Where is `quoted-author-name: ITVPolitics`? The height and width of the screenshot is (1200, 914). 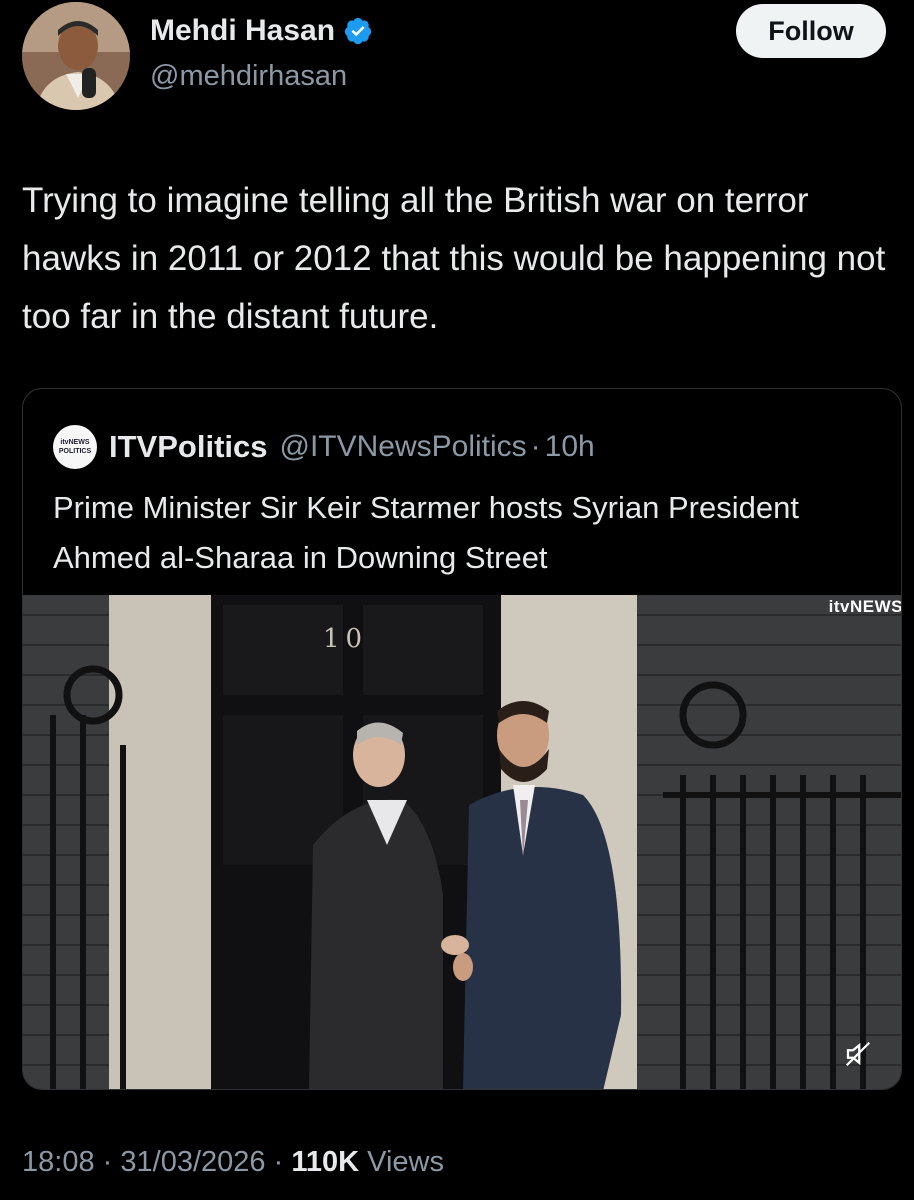
quoted-author-name: ITVPolitics is located at coordinates (188, 447).